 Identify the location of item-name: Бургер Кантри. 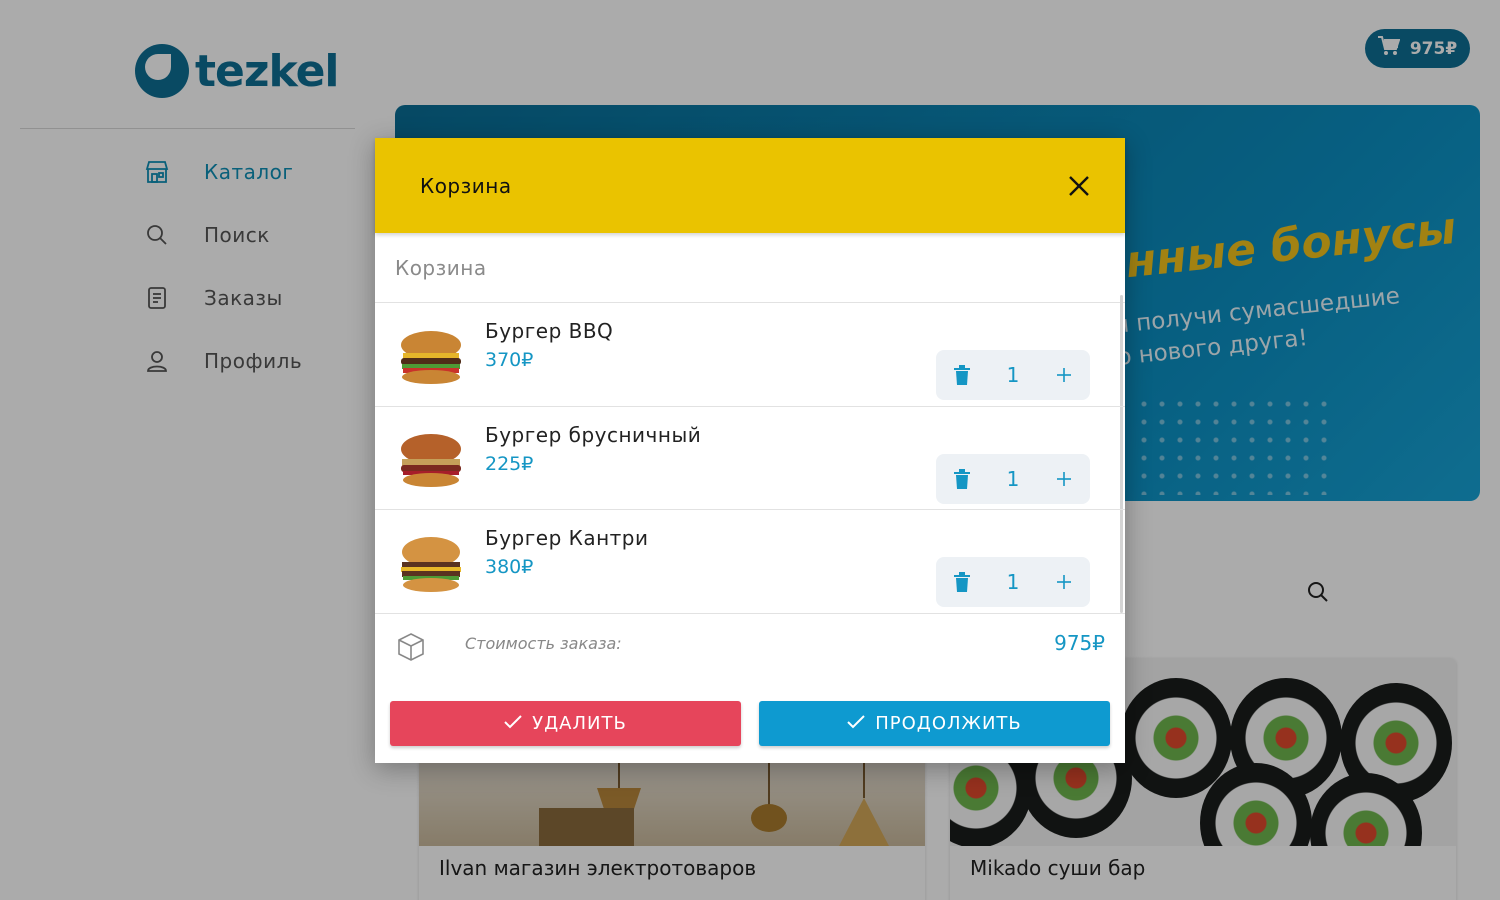
(567, 538).